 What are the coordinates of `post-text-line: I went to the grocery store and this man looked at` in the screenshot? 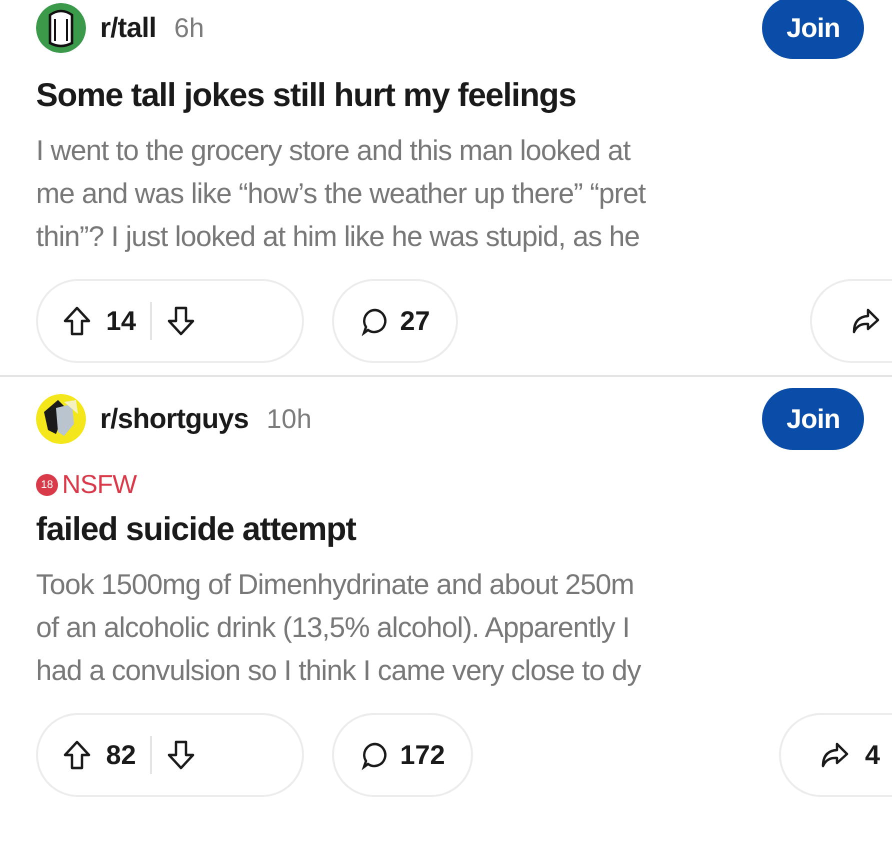 It's located at (334, 151).